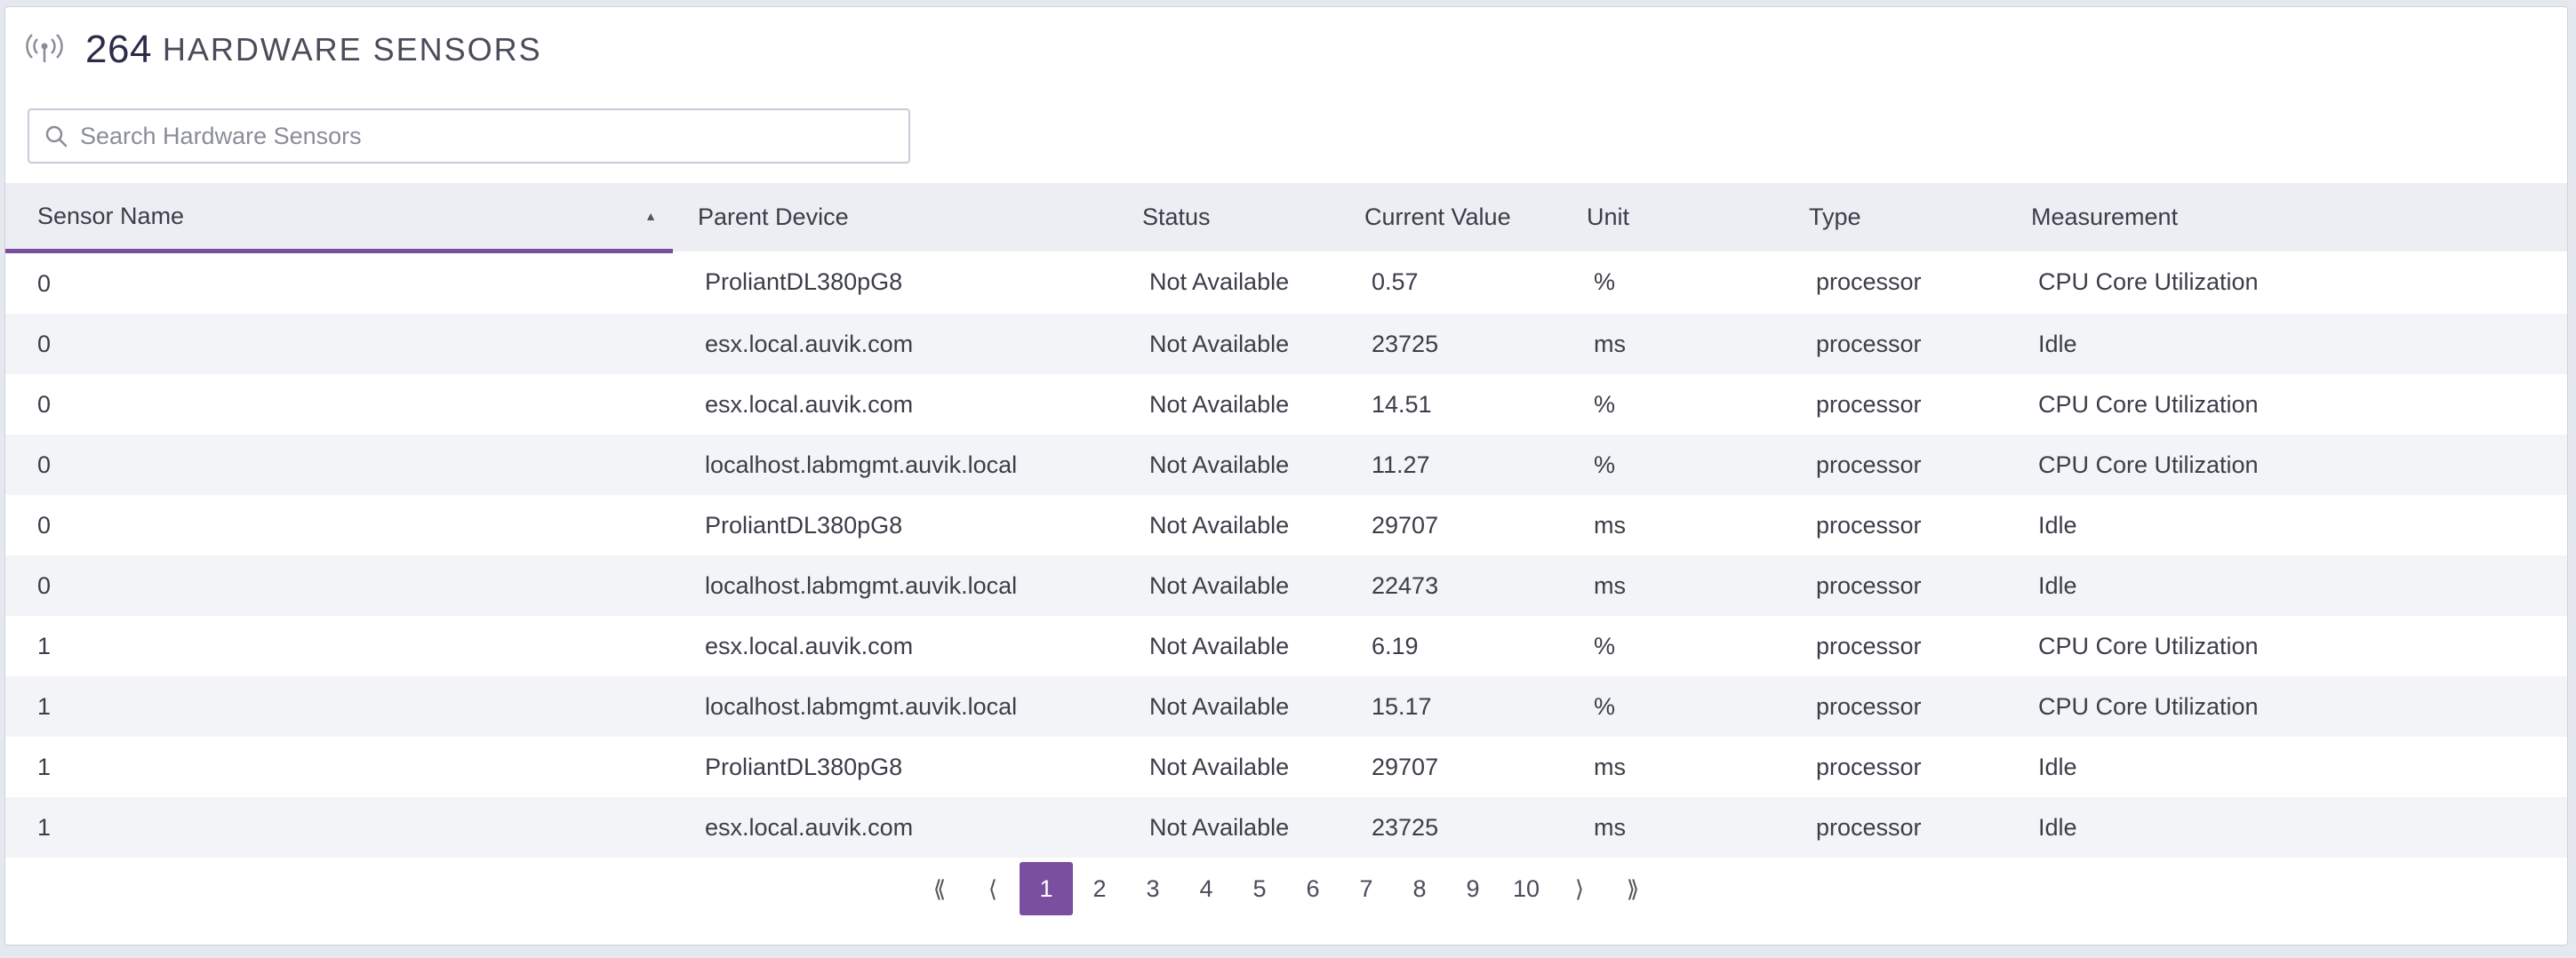 This screenshot has height=958, width=2576. I want to click on column-header-label: Measurement, so click(2105, 216).